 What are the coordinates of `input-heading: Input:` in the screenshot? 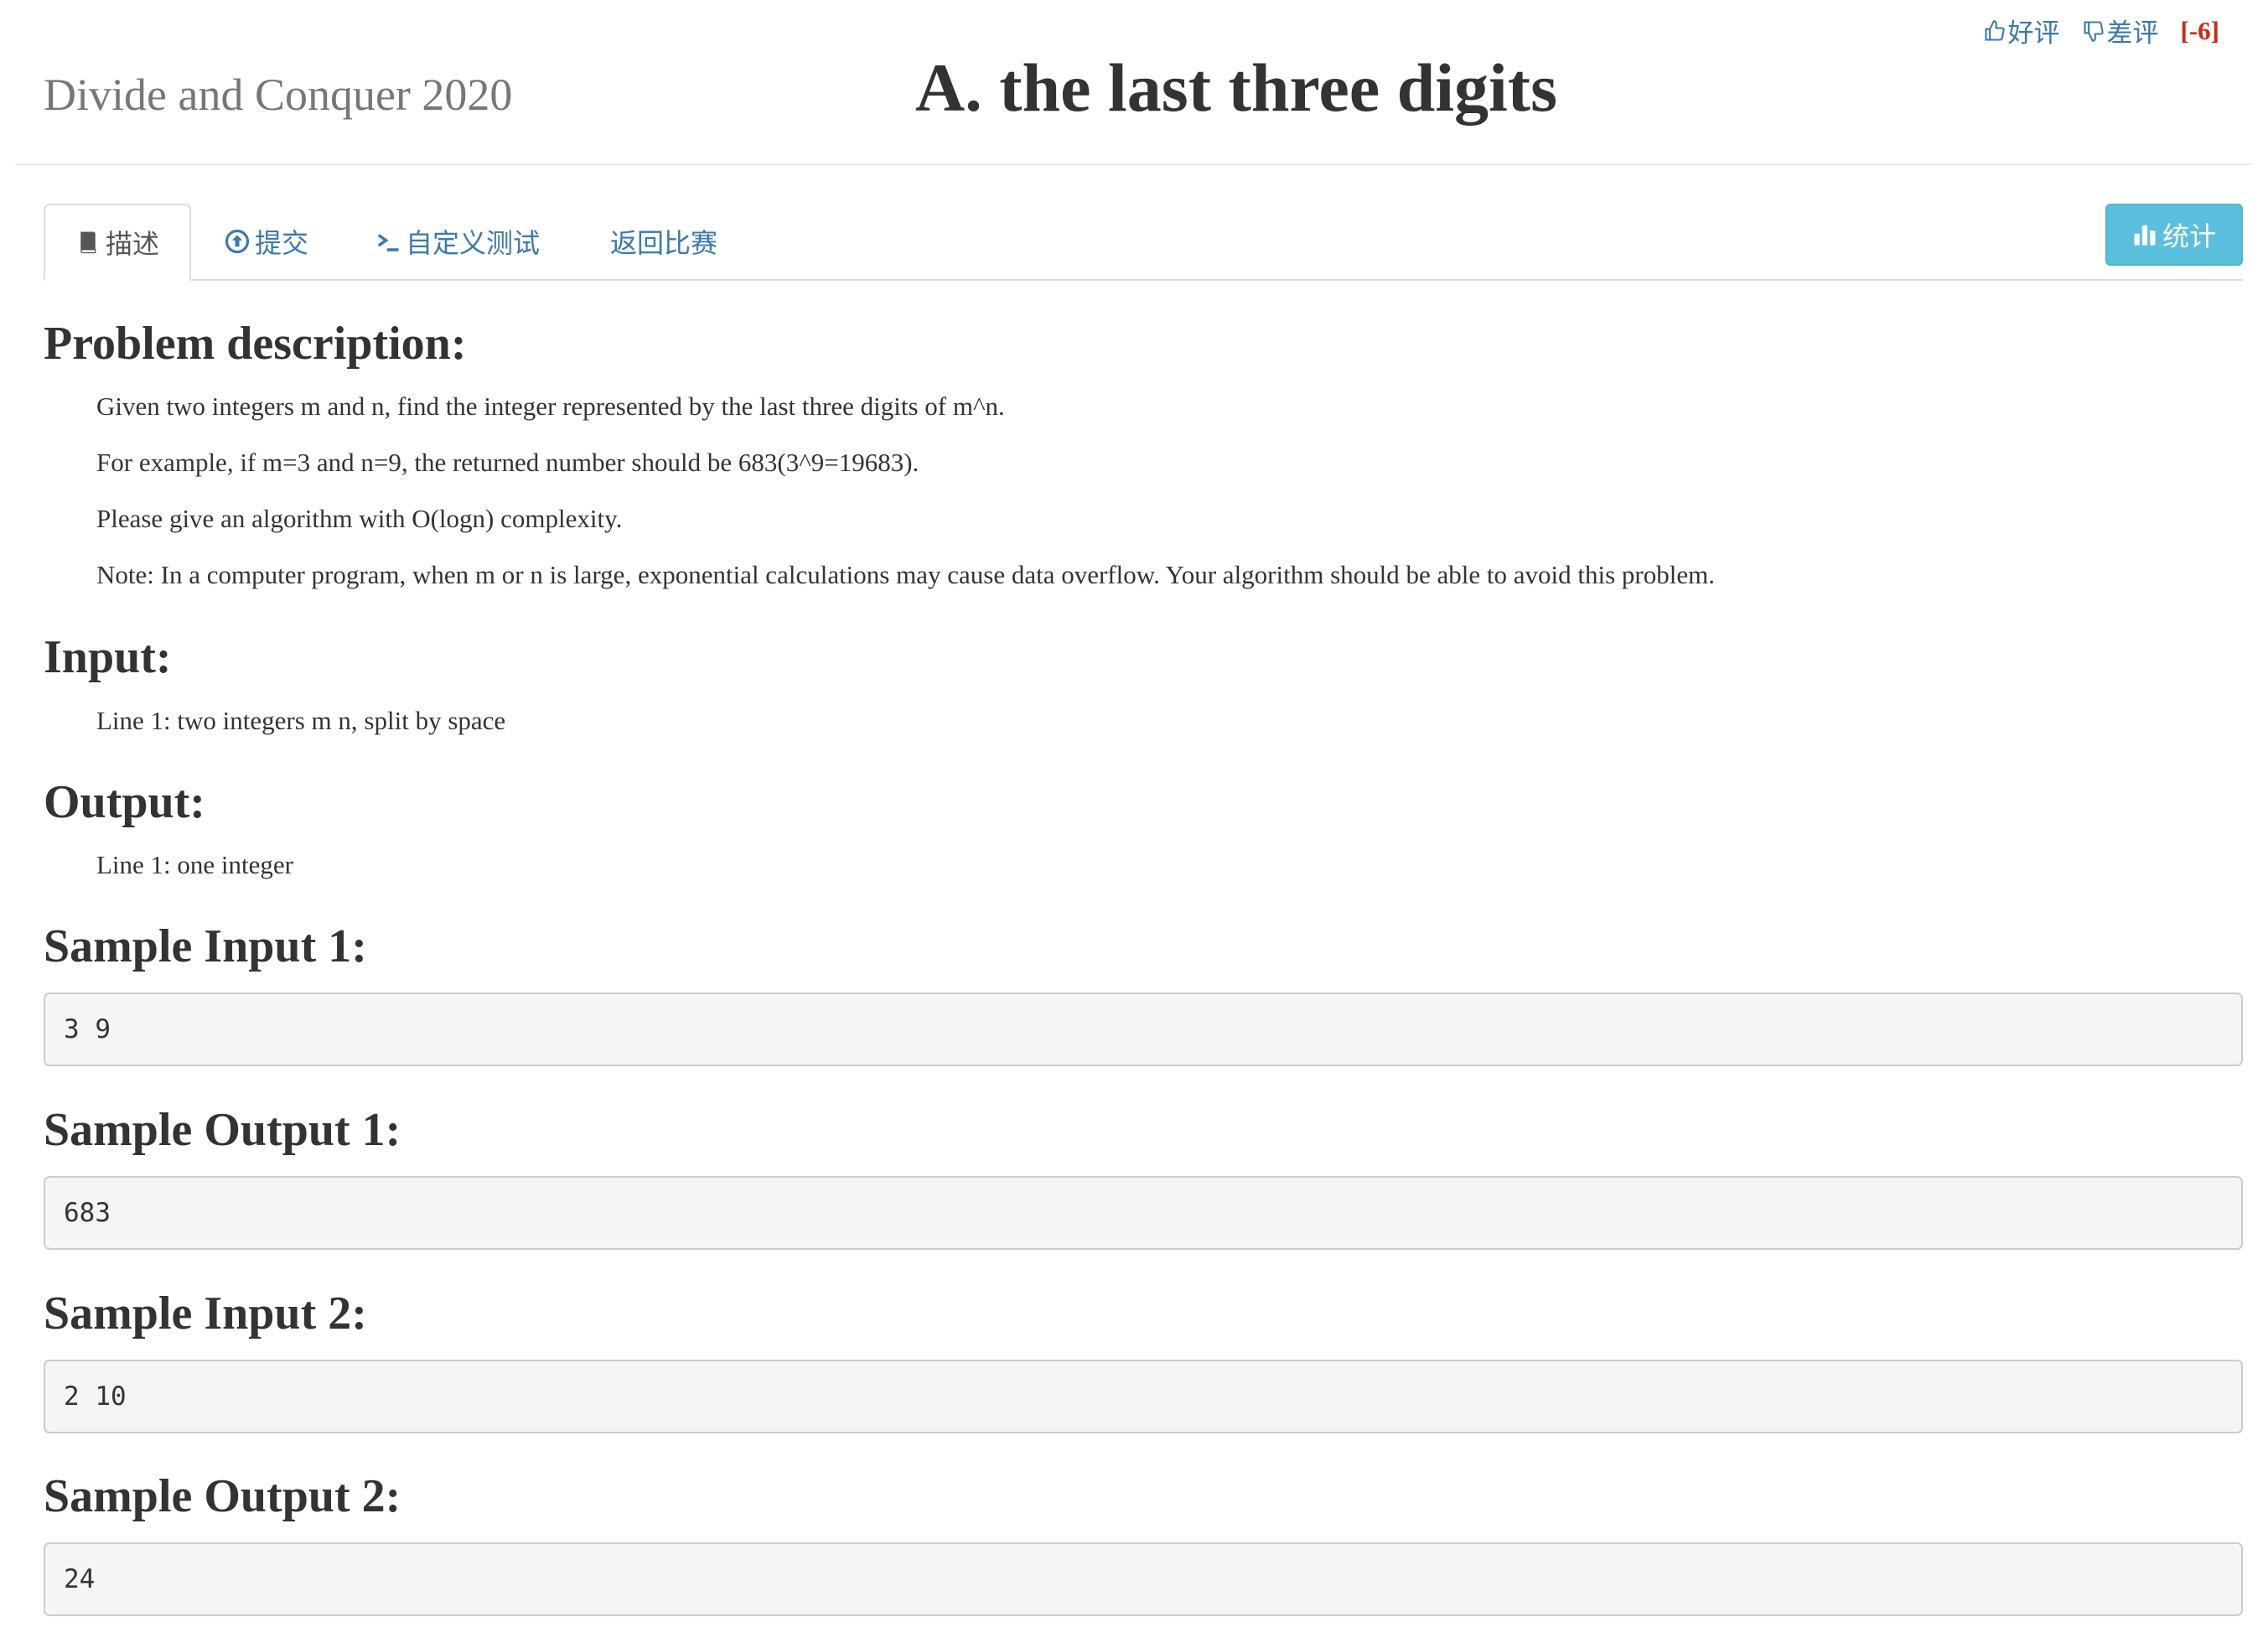 It's located at (108, 657).